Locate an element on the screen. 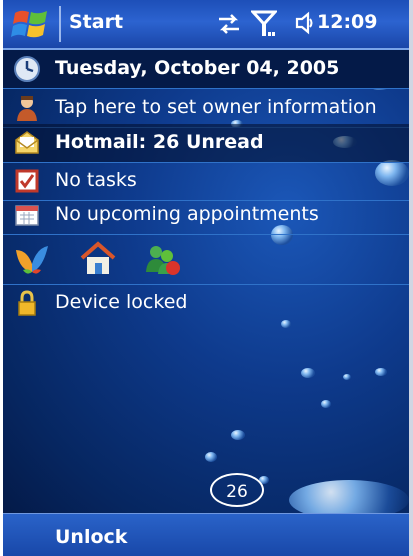  calendar-icon is located at coordinates (27, 215).